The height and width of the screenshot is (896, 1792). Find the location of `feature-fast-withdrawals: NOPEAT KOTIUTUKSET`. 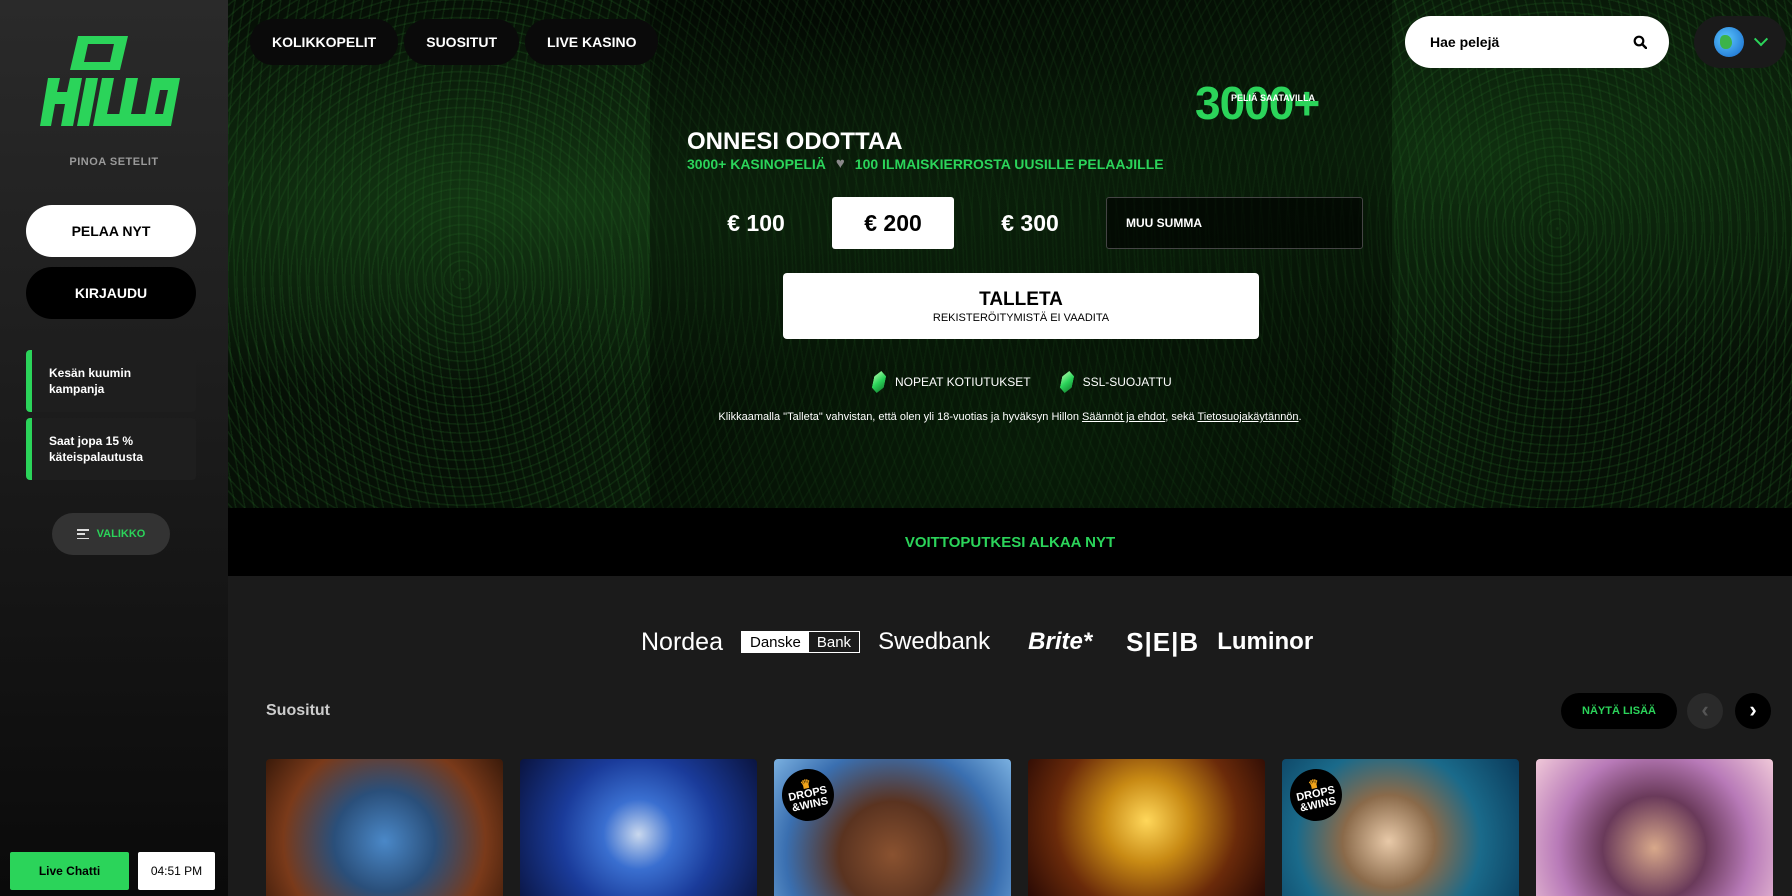

feature-fast-withdrawals: NOPEAT KOTIUTUKSET is located at coordinates (952, 382).